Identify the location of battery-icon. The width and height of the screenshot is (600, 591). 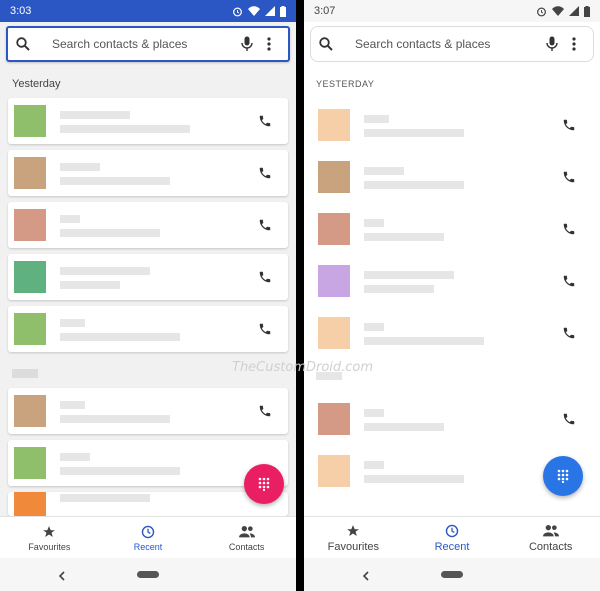
(587, 11).